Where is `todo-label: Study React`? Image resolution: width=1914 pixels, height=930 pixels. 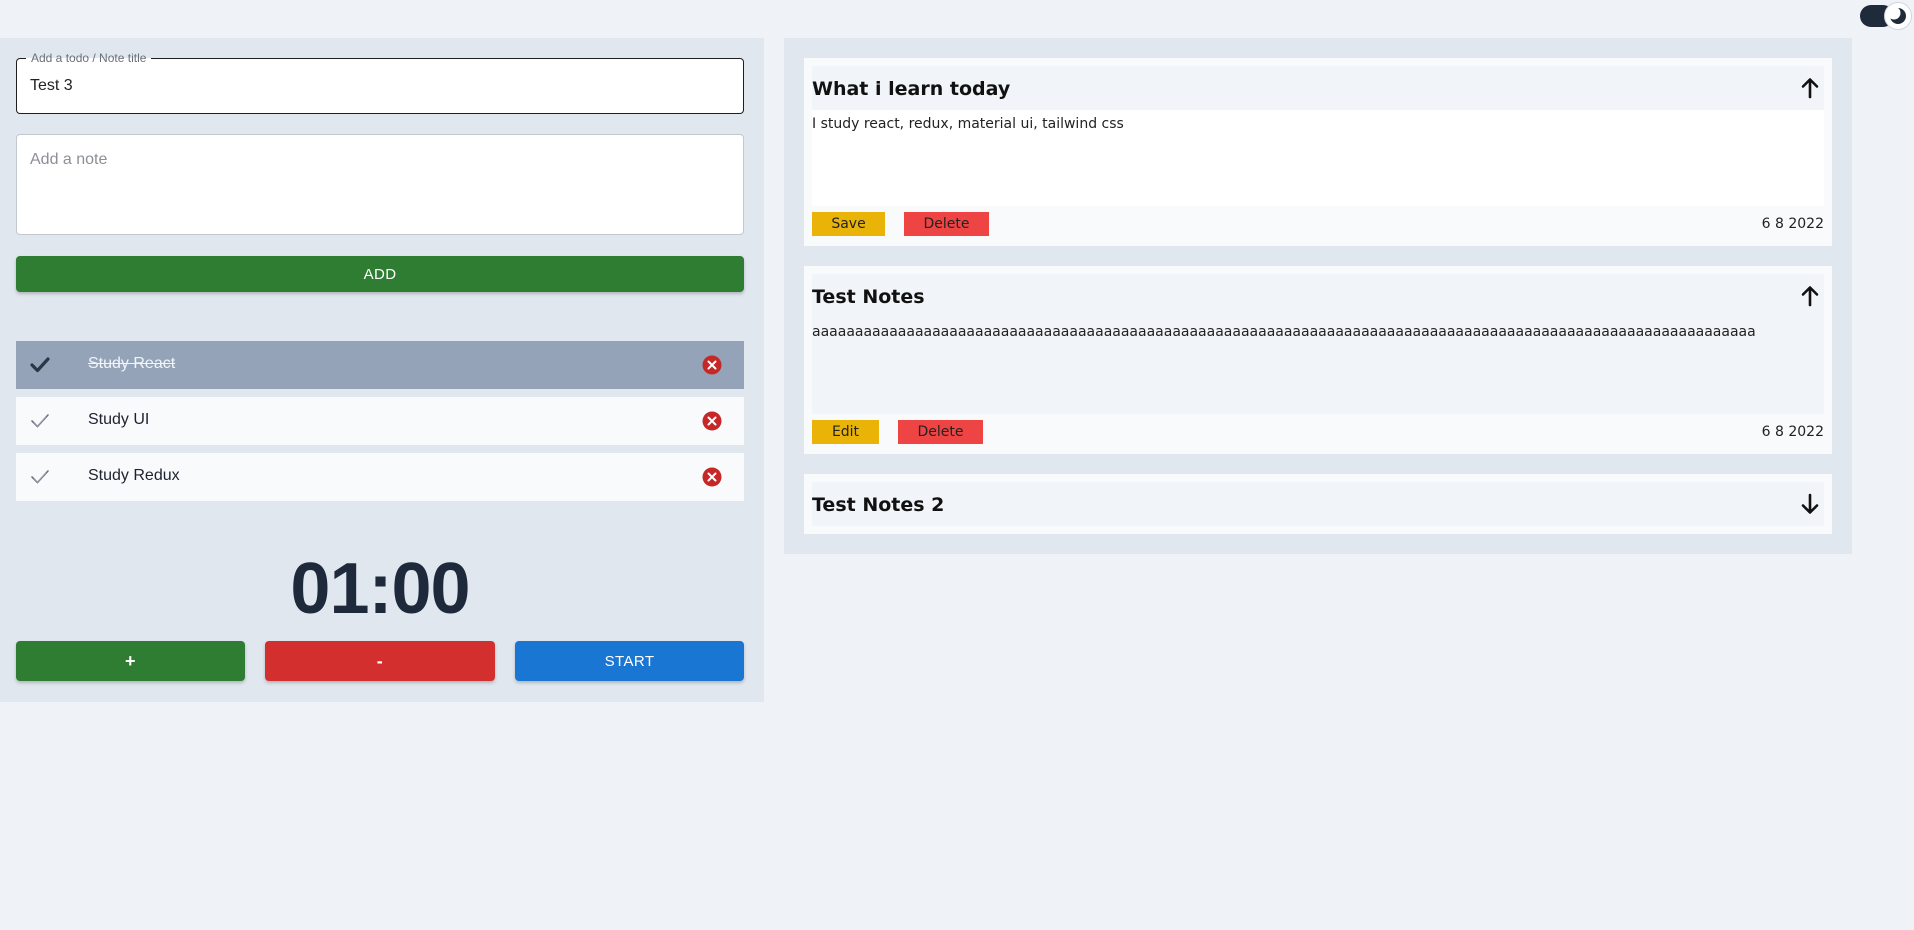
todo-label: Study React is located at coordinates (132, 363).